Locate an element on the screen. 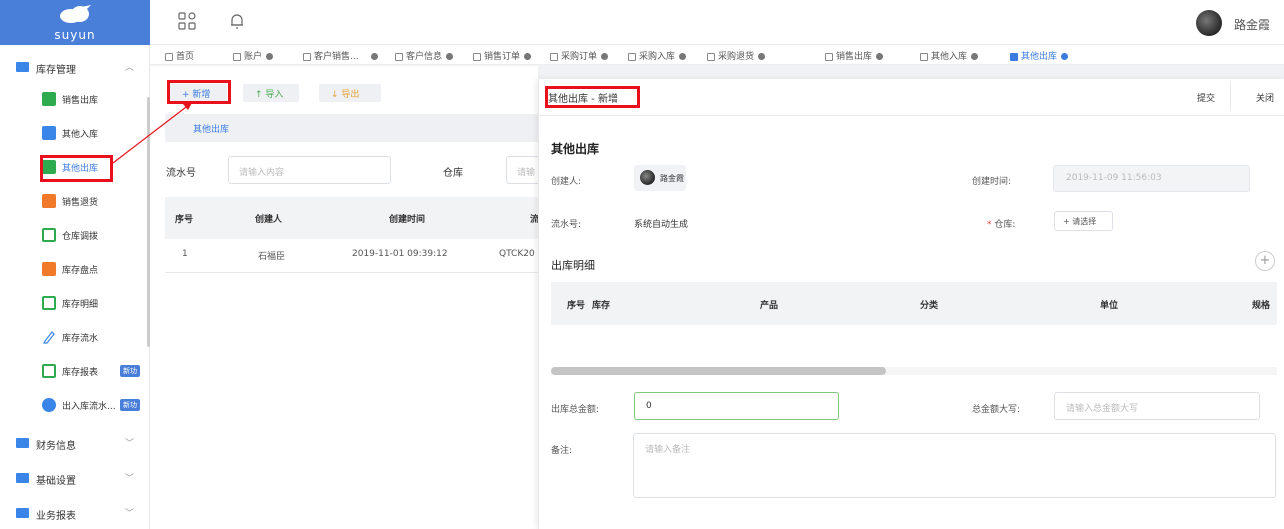 This screenshot has width=1284, height=529. tab-account: 账户 is located at coordinates (253, 55).